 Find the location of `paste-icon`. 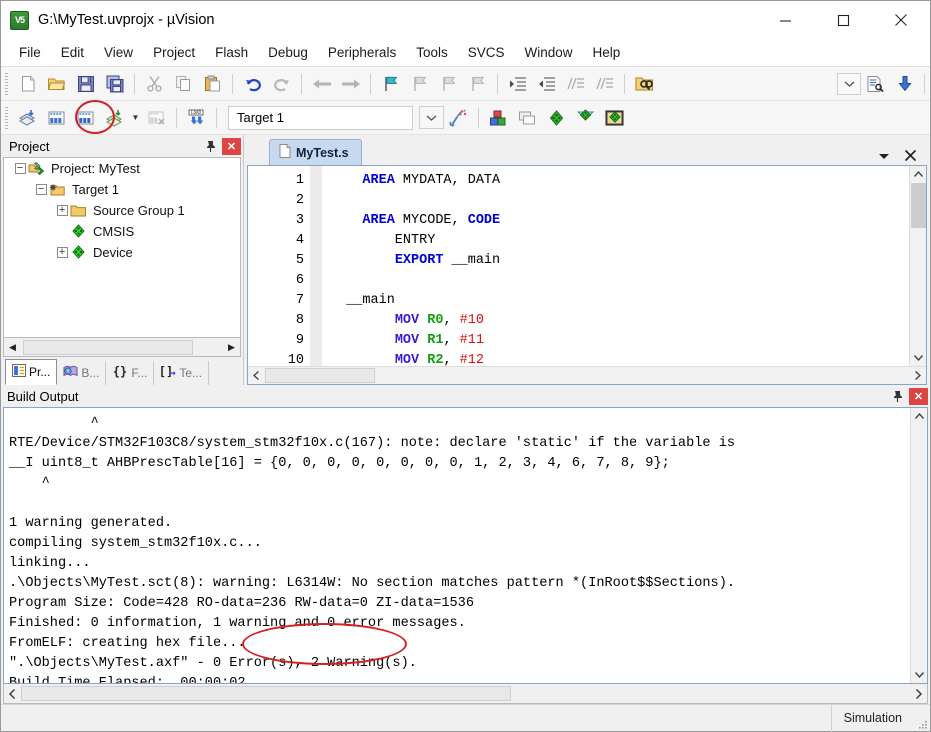

paste-icon is located at coordinates (212, 84).